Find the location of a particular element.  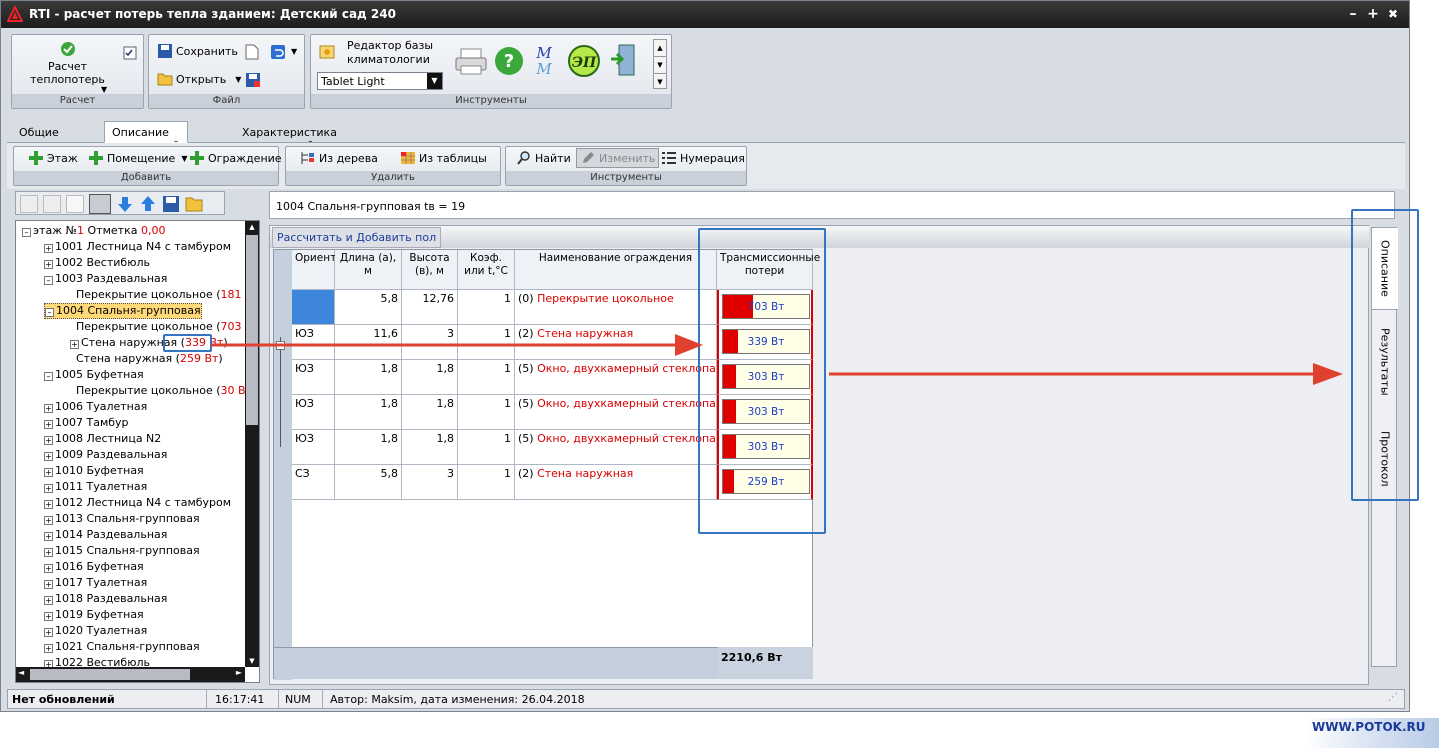

ep-icon: ЭП is located at coordinates (584, 61).